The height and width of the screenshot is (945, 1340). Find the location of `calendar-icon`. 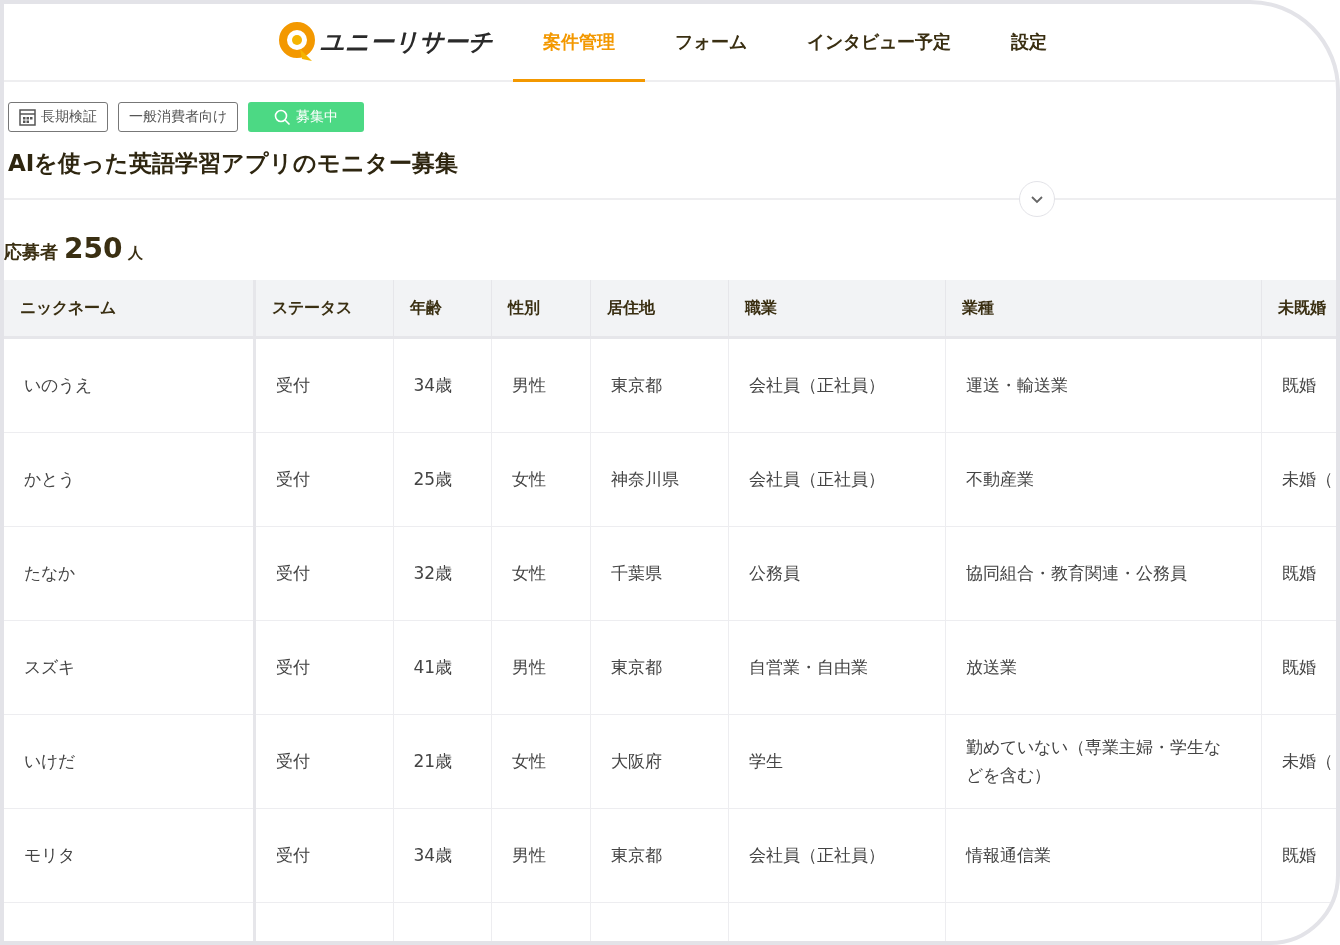

calendar-icon is located at coordinates (27, 117).